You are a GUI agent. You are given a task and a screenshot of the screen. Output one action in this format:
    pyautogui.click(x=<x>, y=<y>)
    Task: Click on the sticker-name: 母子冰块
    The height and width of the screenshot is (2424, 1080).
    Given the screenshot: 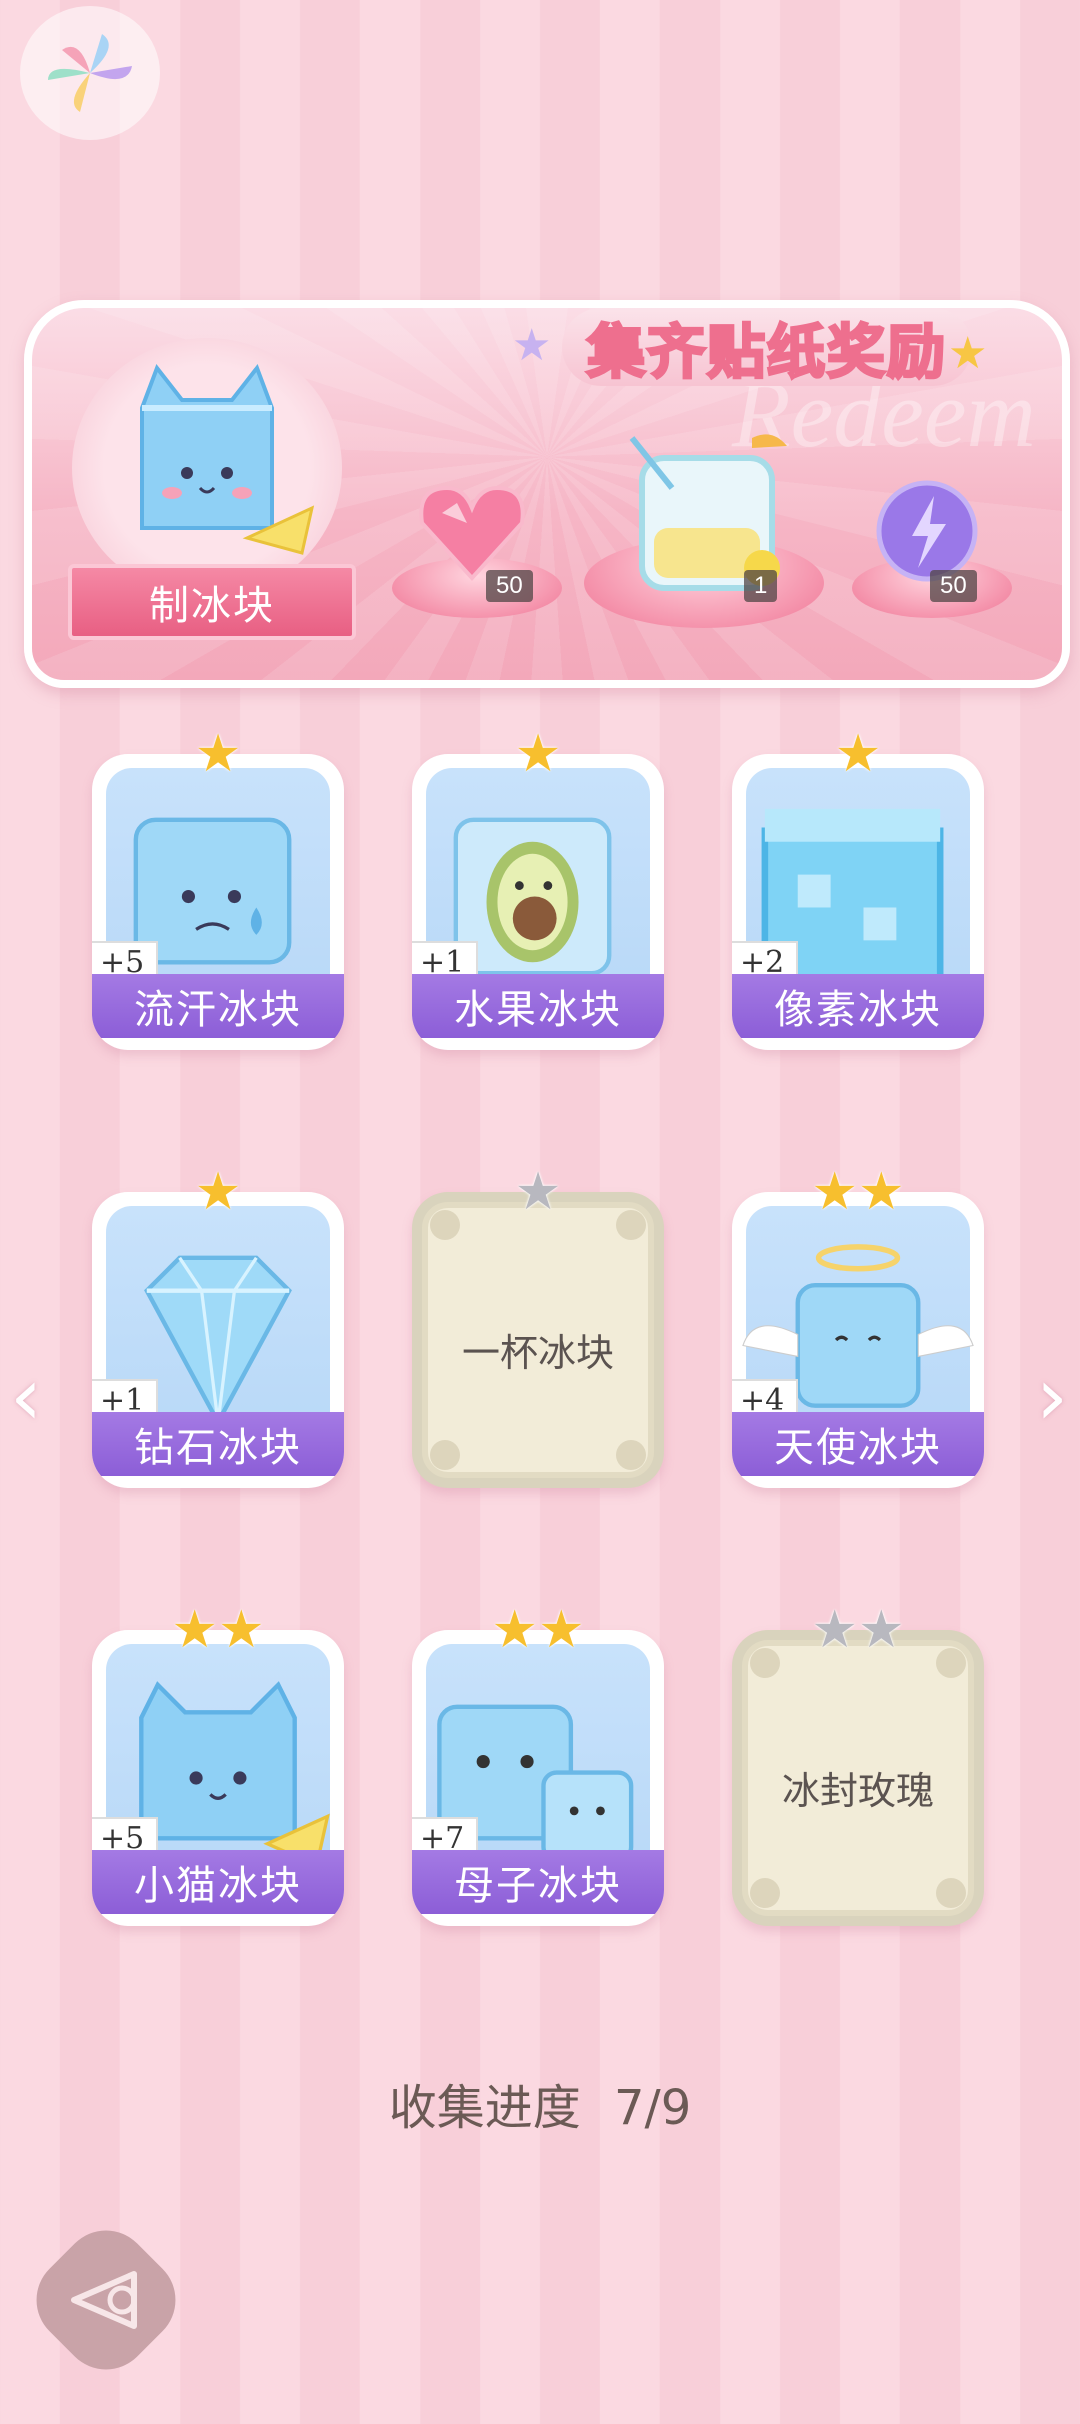 What is the action you would take?
    pyautogui.click(x=538, y=1882)
    